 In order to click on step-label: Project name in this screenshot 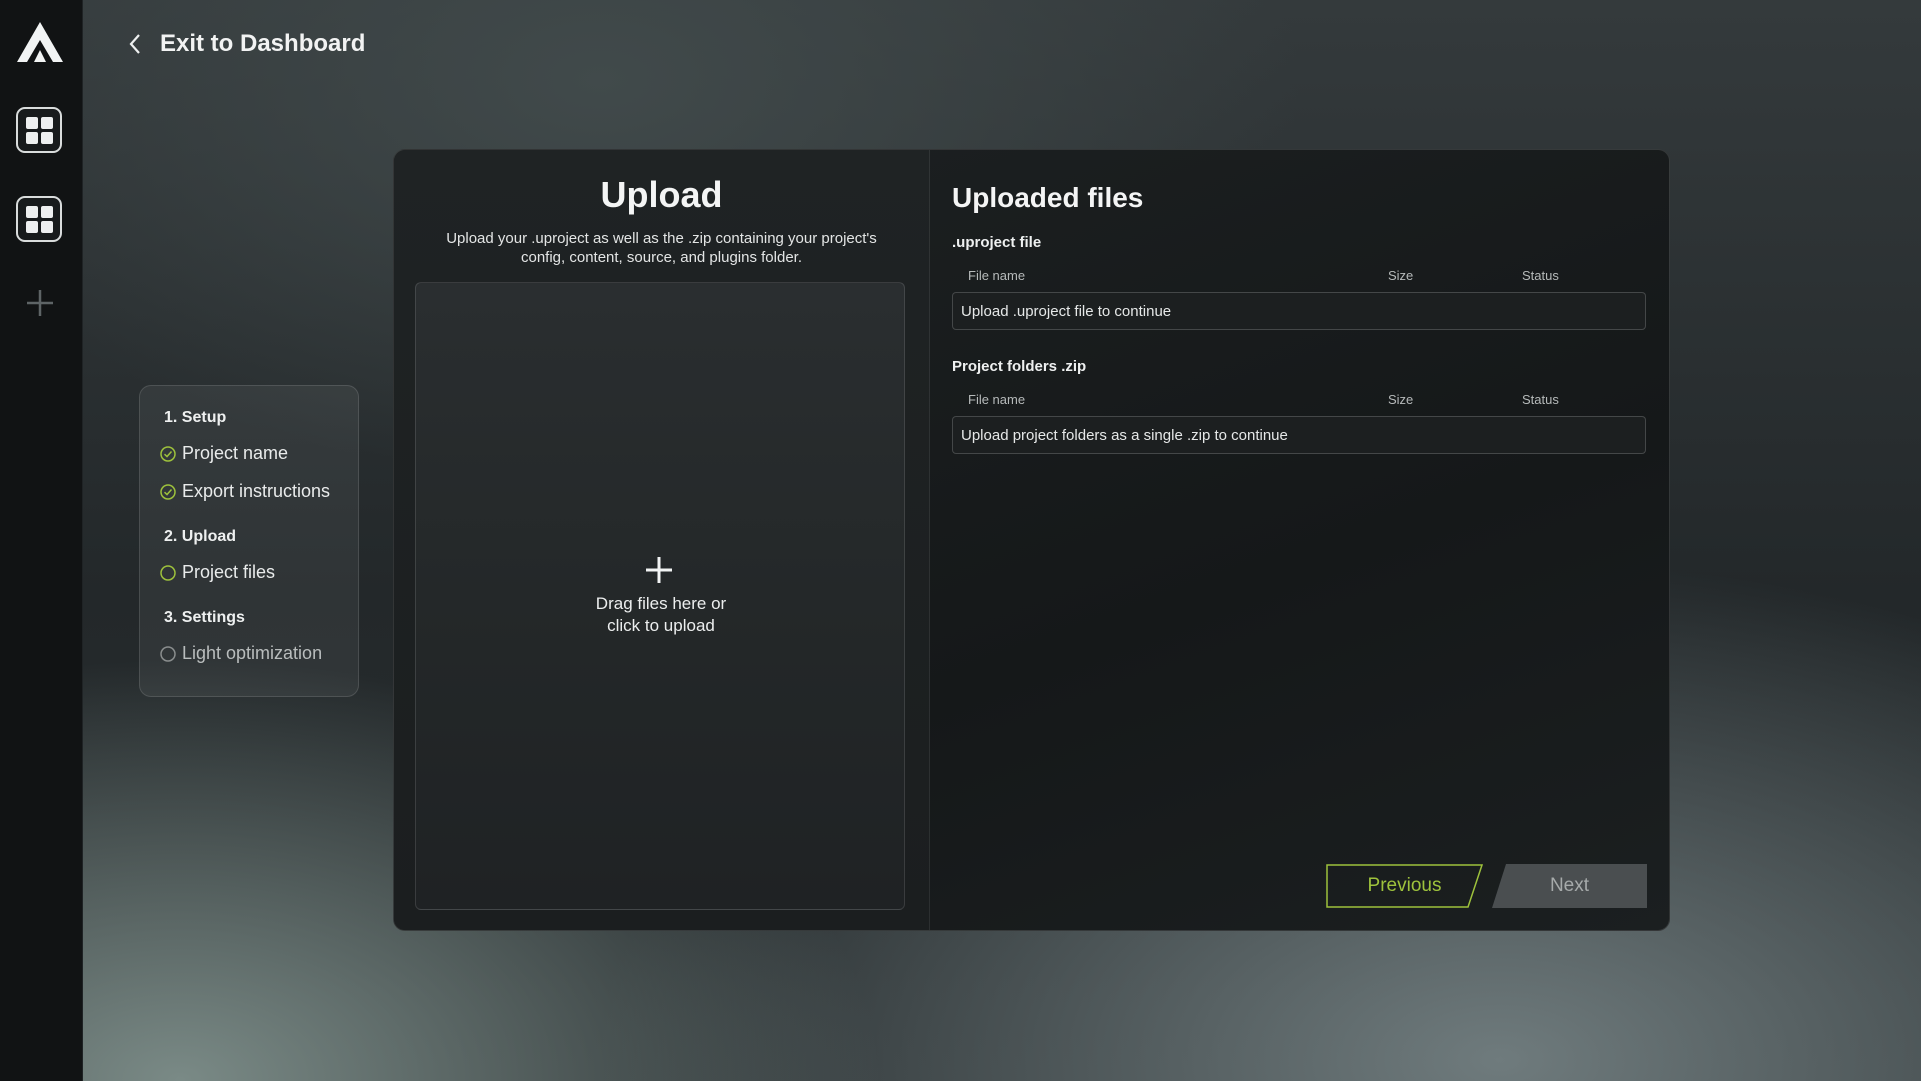, I will do `click(235, 453)`.